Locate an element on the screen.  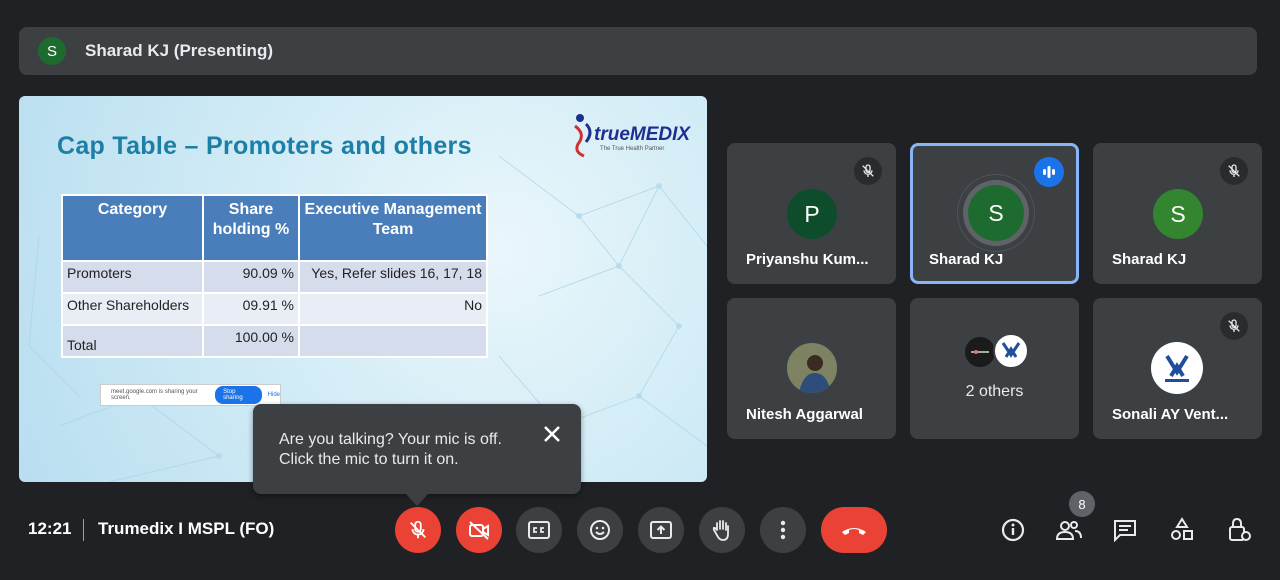
leave-call-button is located at coordinates (854, 530).